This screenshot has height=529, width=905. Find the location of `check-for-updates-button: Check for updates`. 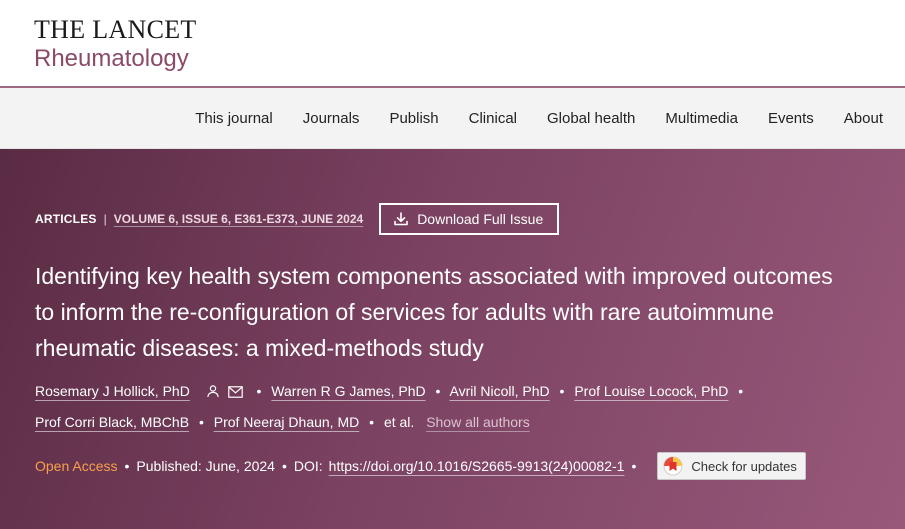

check-for-updates-button: Check for updates is located at coordinates (731, 466).